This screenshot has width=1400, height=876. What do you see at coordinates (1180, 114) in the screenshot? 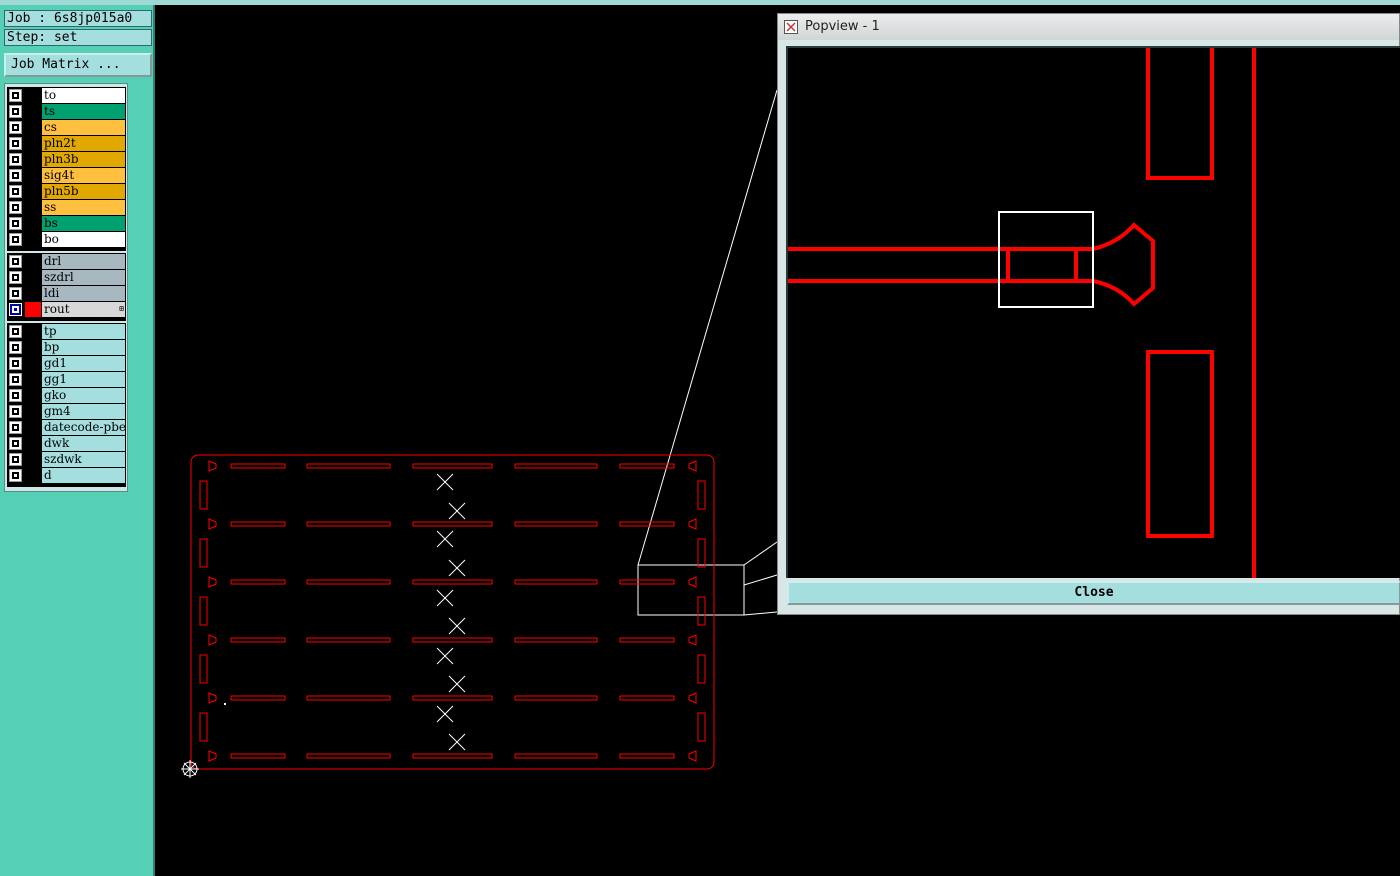
I see `zoom-slot-top` at bounding box center [1180, 114].